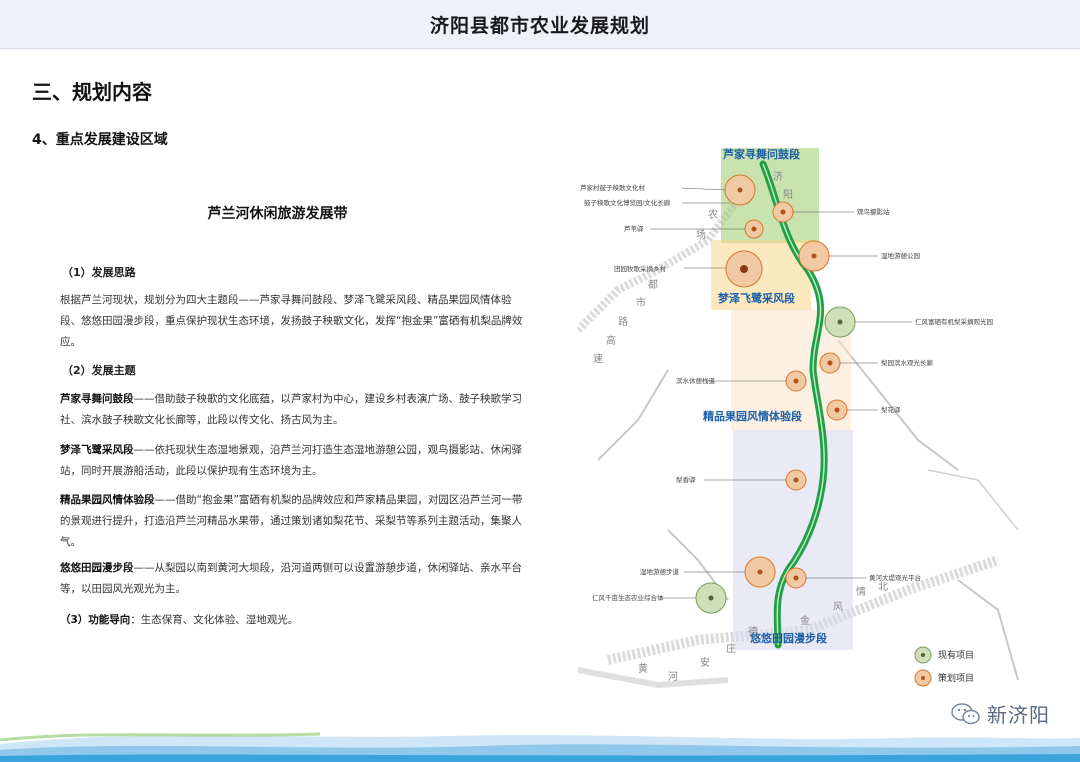 This screenshot has width=1080, height=762. I want to click on road-label: 金, so click(805, 620).